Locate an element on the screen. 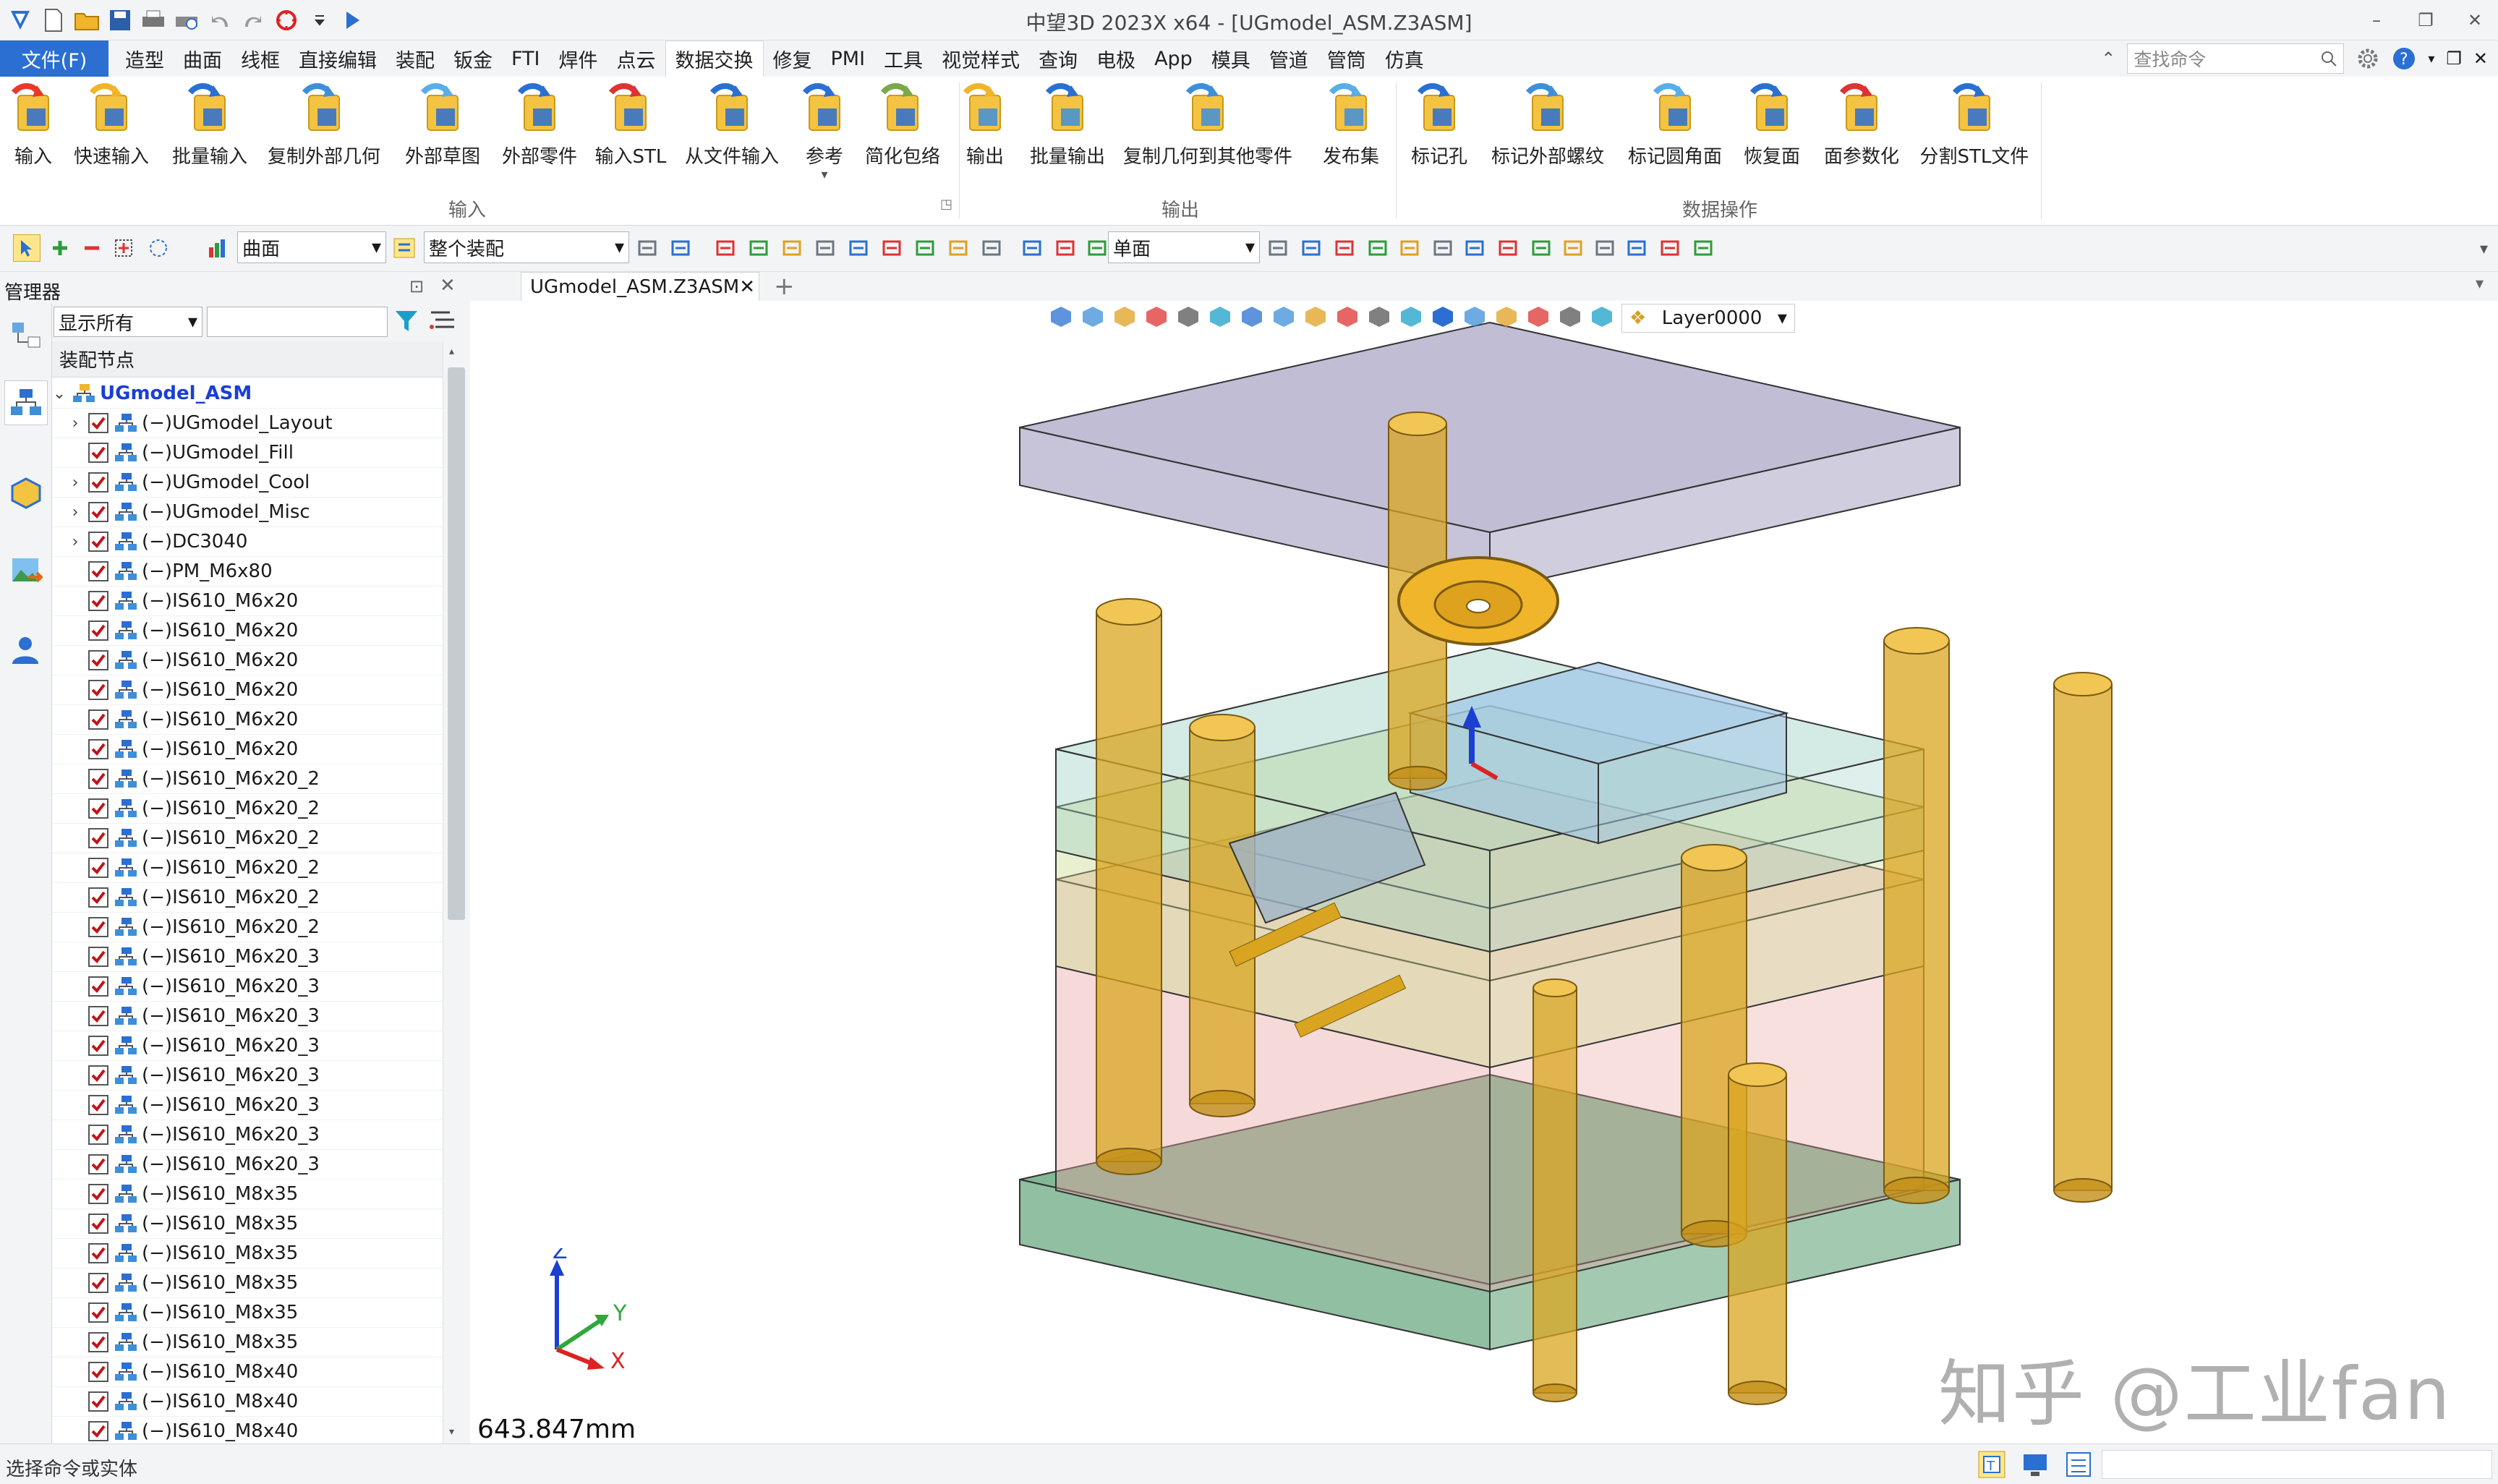 The height and width of the screenshot is (1484, 2498). display-filter-select: 显示所有 ▾ is located at coordinates (129, 322).